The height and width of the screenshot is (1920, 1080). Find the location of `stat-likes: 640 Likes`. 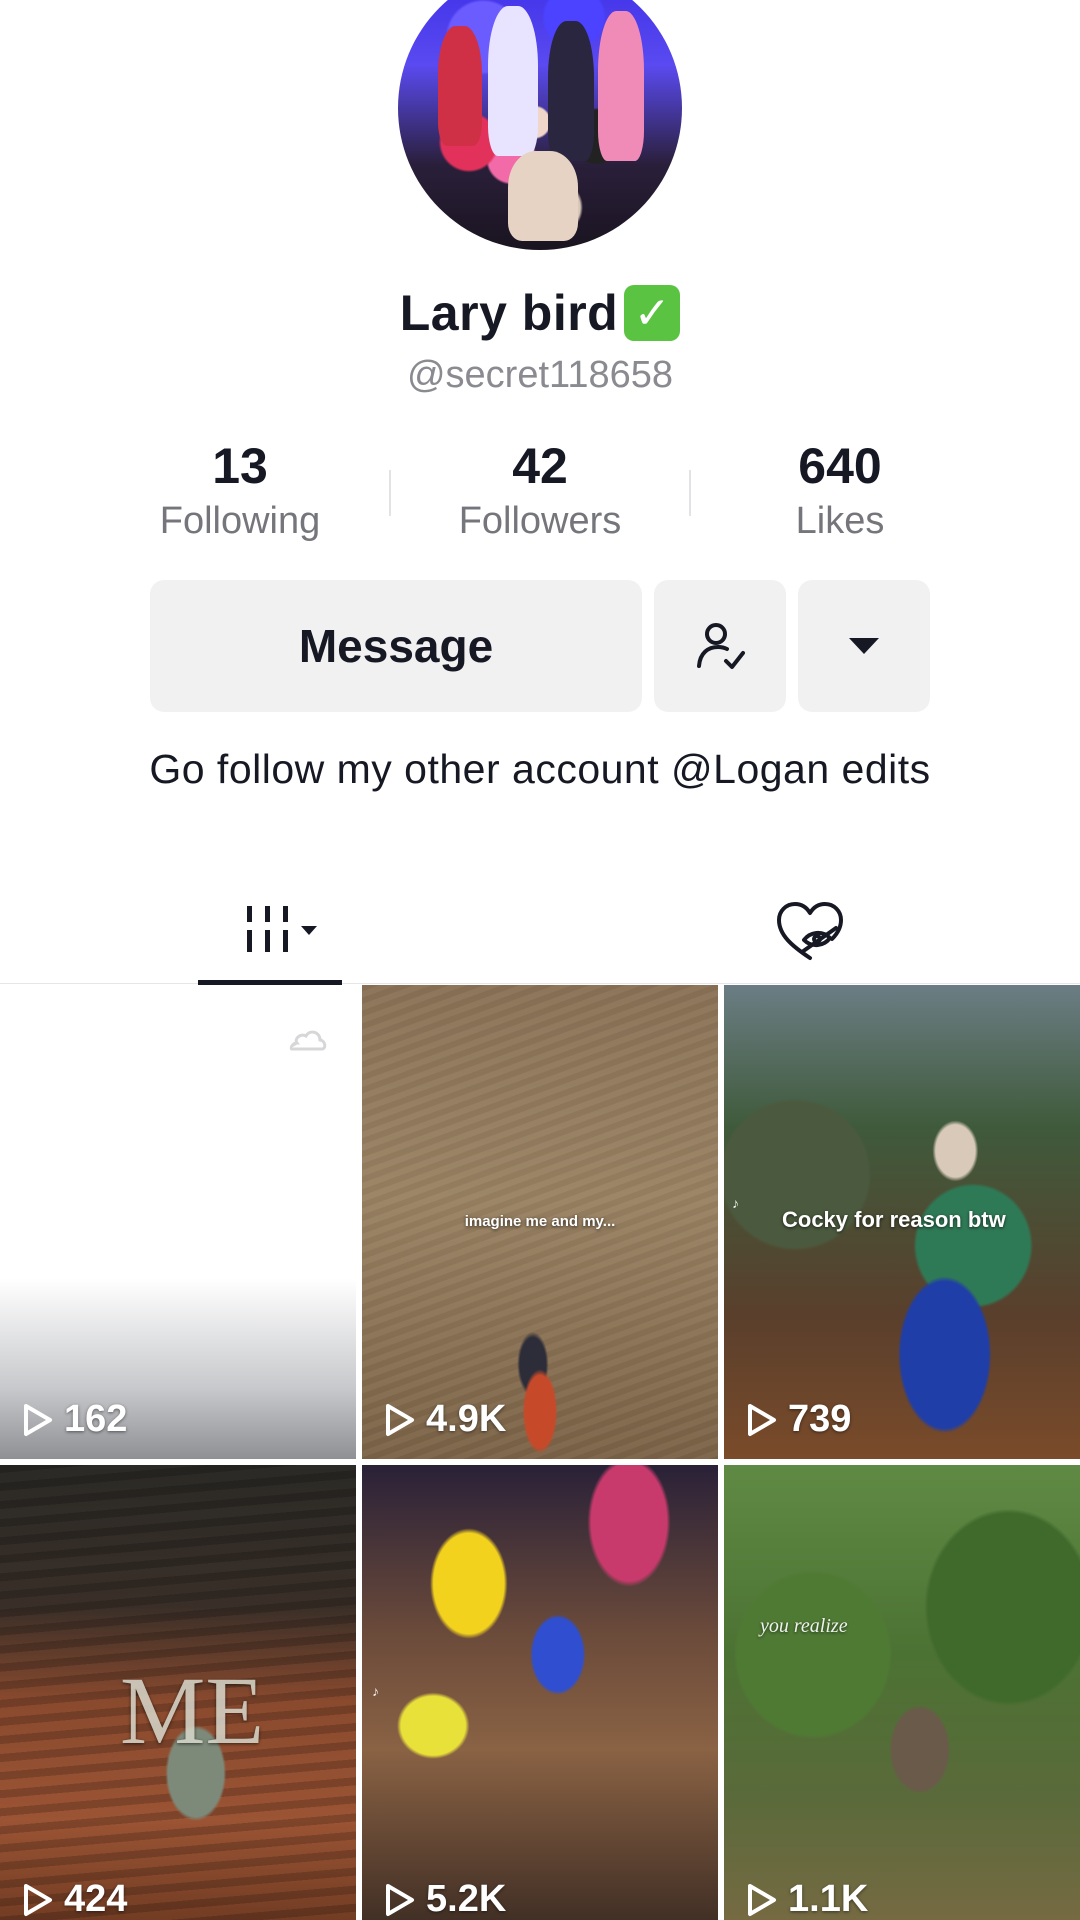

stat-likes: 640 Likes is located at coordinates (840, 491).